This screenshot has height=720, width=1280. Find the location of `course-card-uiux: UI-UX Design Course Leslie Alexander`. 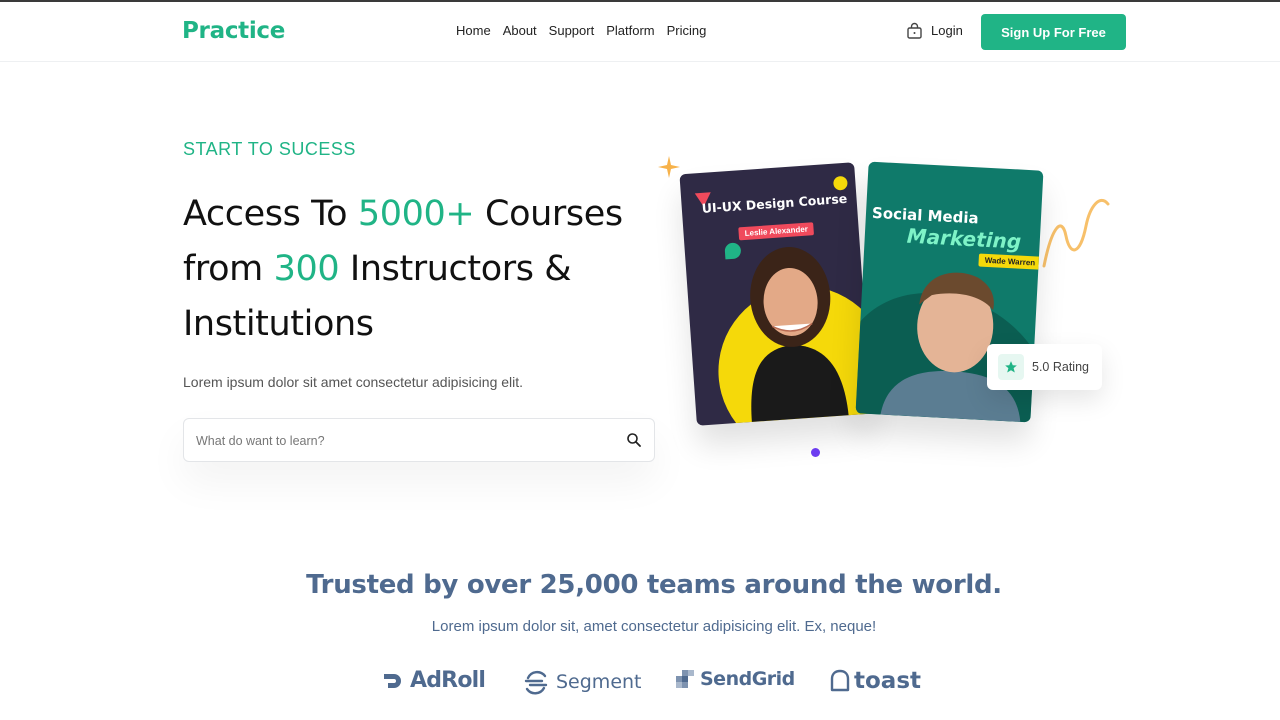

course-card-uiux: UI-UX Design Course Leslie Alexander is located at coordinates (775, 294).